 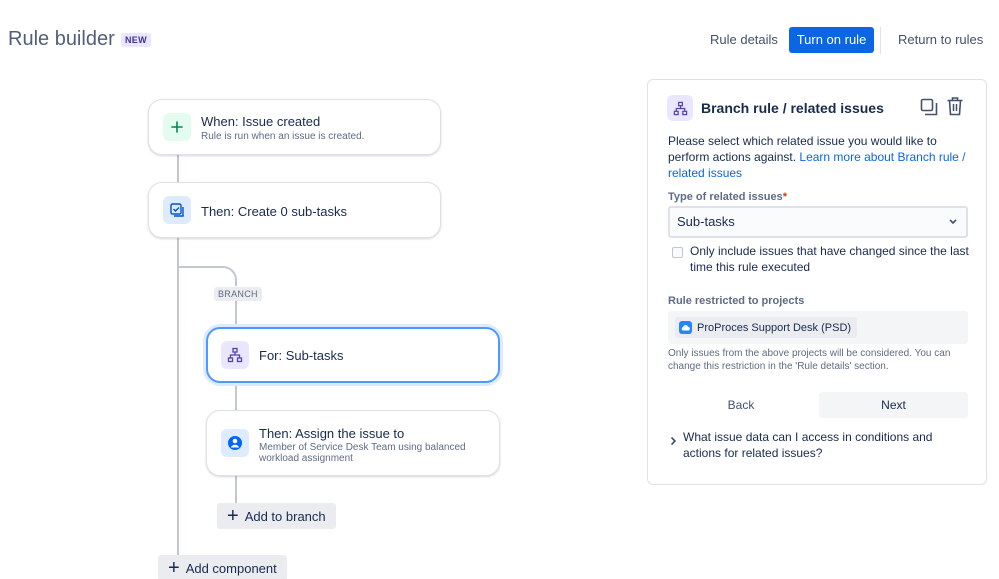 I want to click on return-to-rules-button: Return to rules, so click(x=940, y=40).